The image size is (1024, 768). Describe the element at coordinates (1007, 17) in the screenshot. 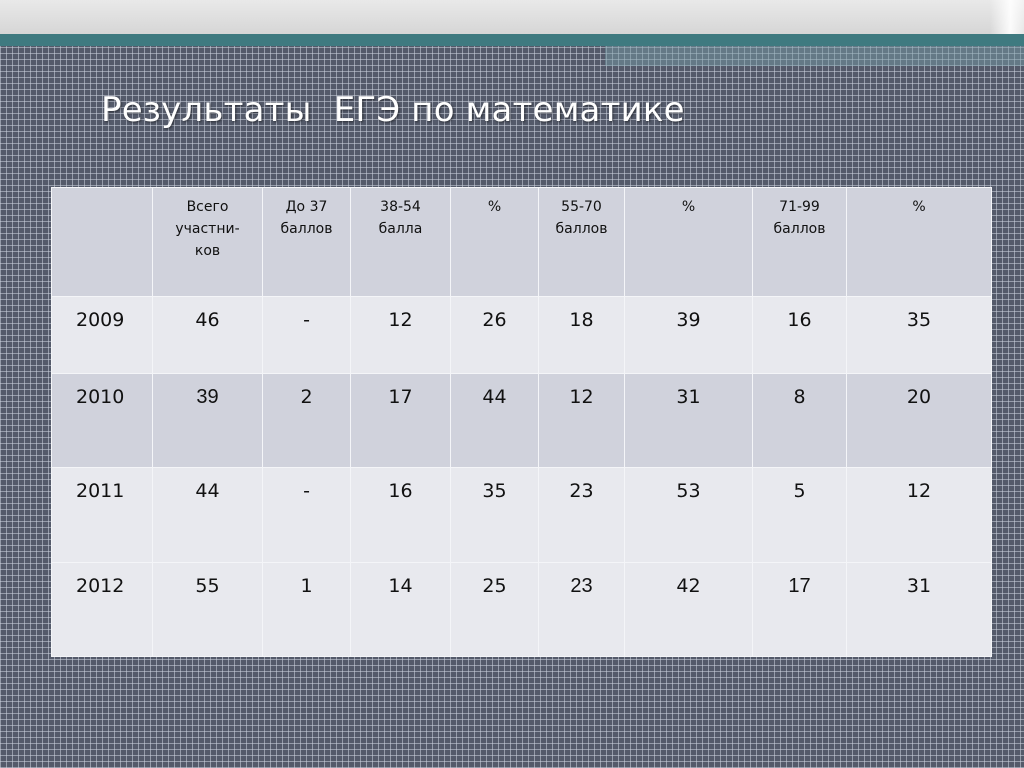

I see `top-band-shine` at that location.